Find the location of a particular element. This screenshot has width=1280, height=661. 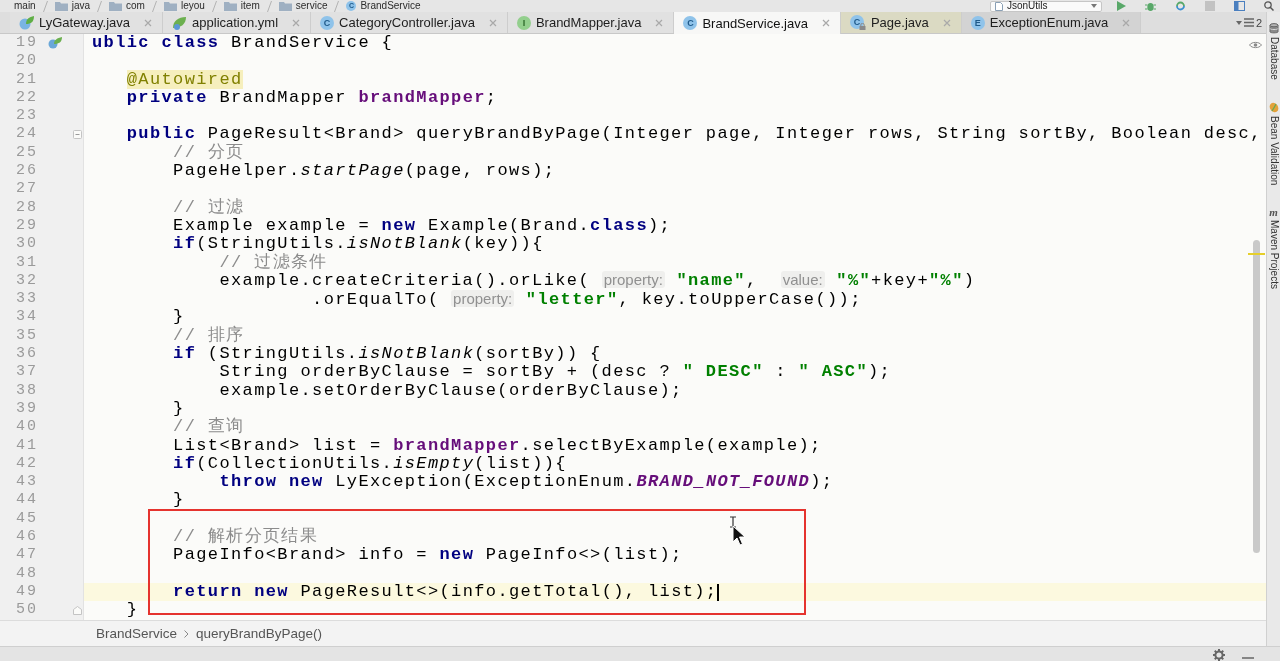

code-line: // 查询 is located at coordinates (208, 427).